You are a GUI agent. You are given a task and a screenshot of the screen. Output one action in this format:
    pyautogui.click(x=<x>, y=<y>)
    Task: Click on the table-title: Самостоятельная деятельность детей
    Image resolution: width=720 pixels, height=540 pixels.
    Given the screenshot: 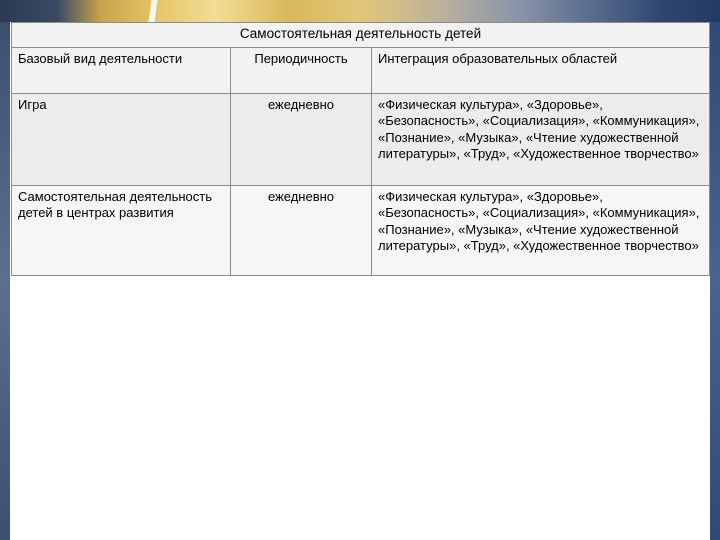 What is the action you would take?
    pyautogui.click(x=360, y=35)
    